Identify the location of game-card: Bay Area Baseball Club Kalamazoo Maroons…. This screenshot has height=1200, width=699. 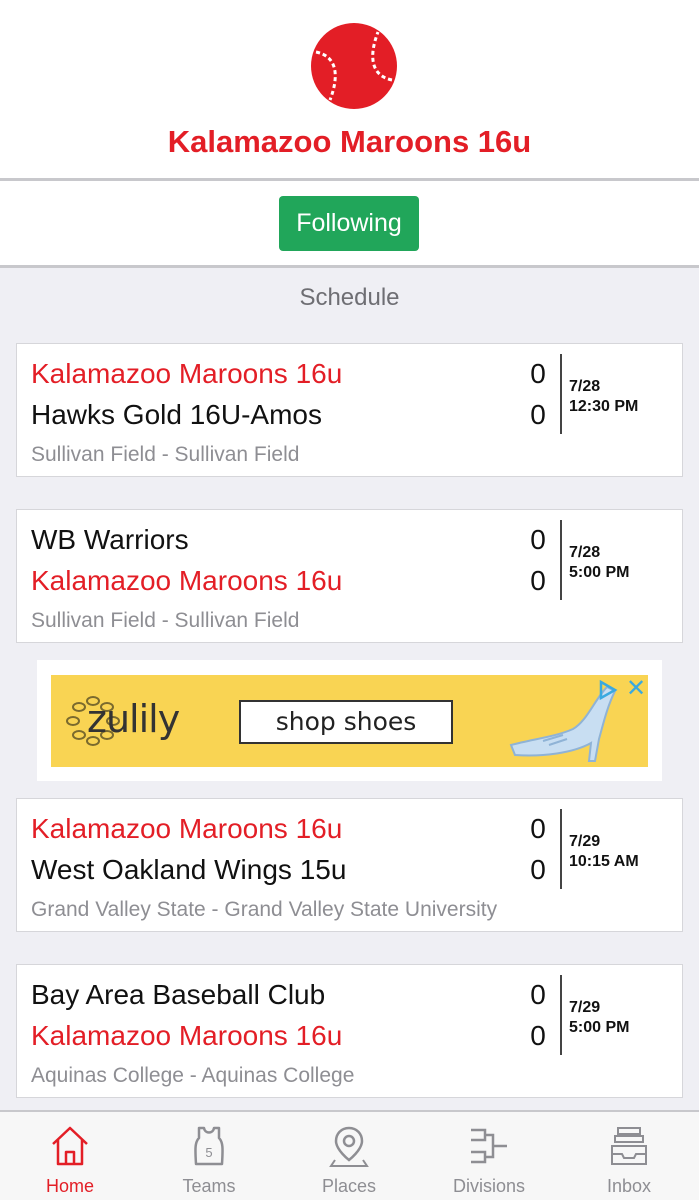
(349, 1031).